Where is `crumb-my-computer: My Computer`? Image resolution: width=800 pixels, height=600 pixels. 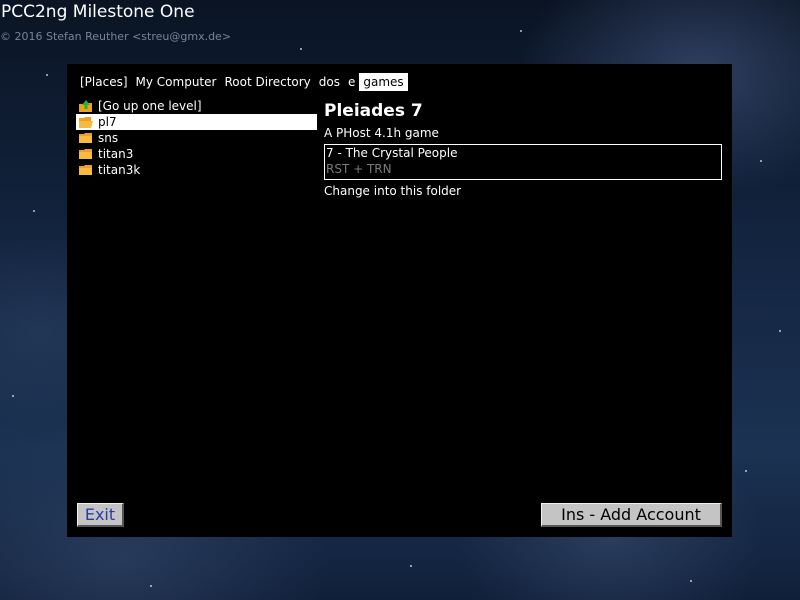 crumb-my-computer: My Computer is located at coordinates (176, 82).